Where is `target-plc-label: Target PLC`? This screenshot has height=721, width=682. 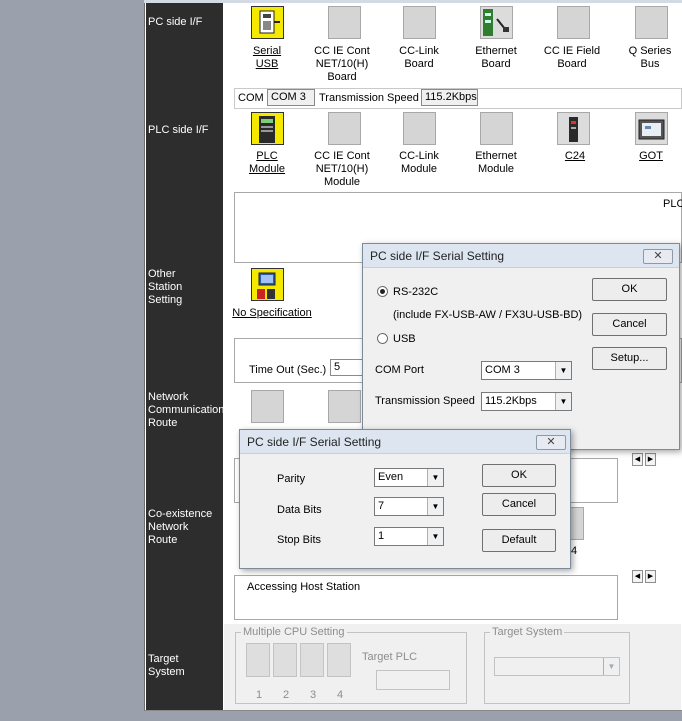 target-plc-label: Target PLC is located at coordinates (390, 657).